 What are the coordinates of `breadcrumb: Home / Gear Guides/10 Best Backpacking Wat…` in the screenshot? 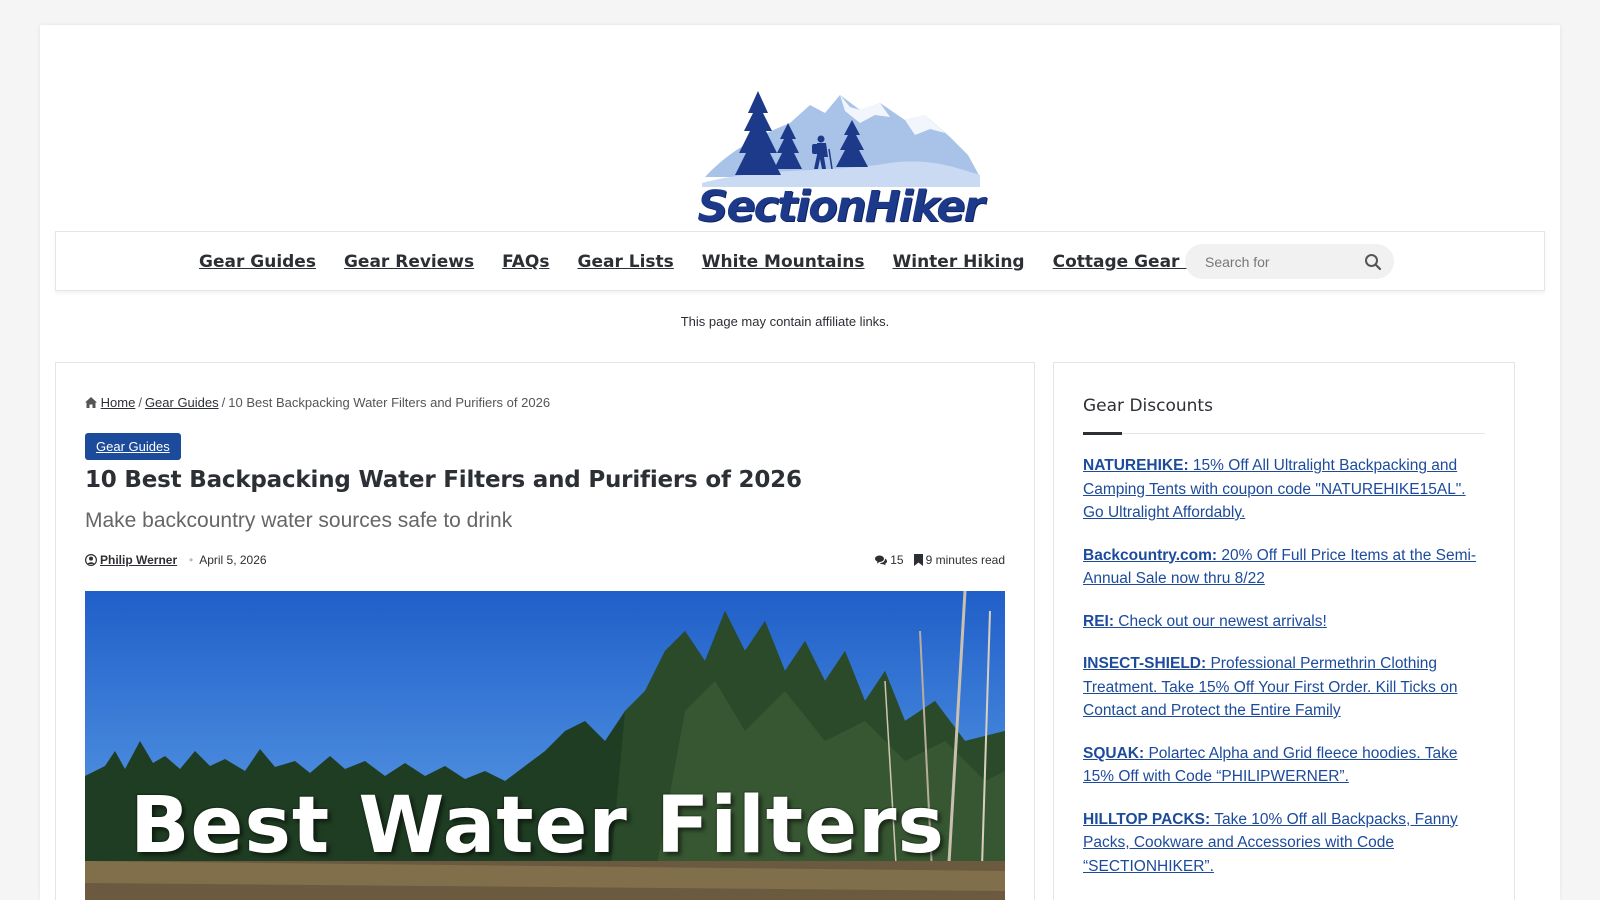 It's located at (317, 402).